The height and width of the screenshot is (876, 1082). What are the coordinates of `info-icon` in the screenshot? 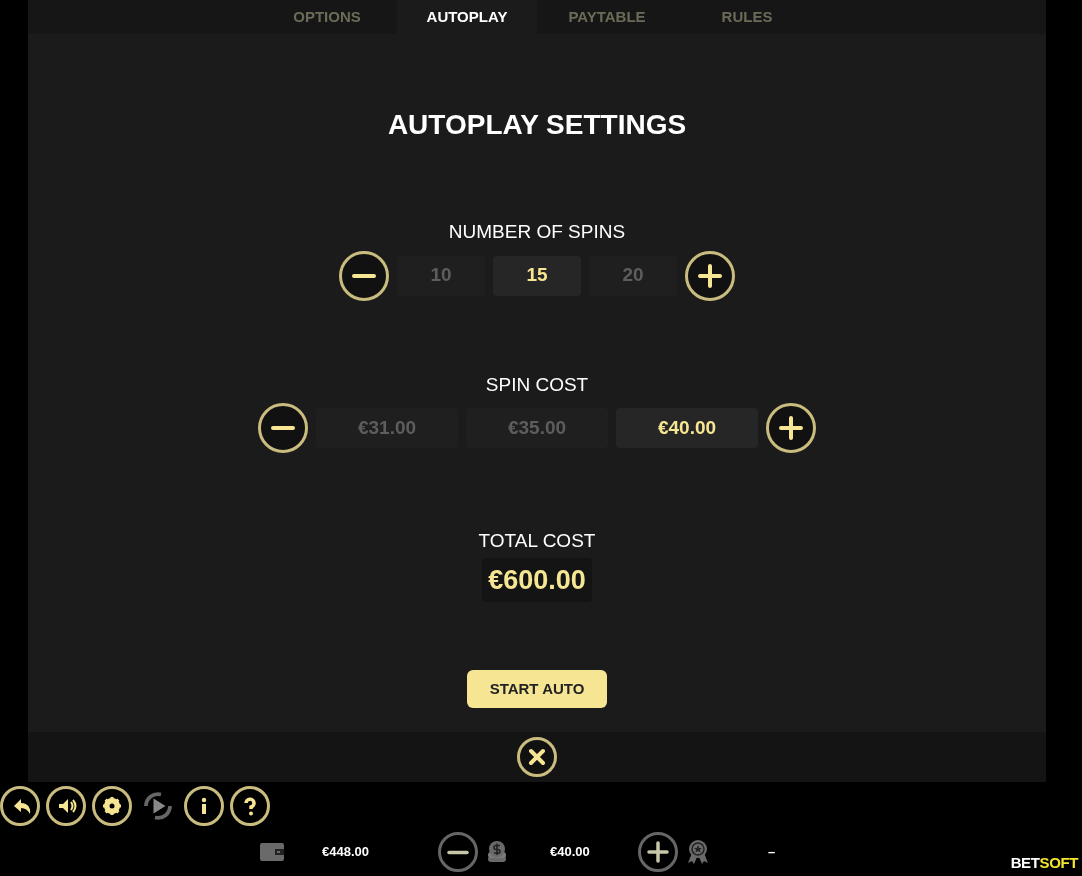 It's located at (204, 806).